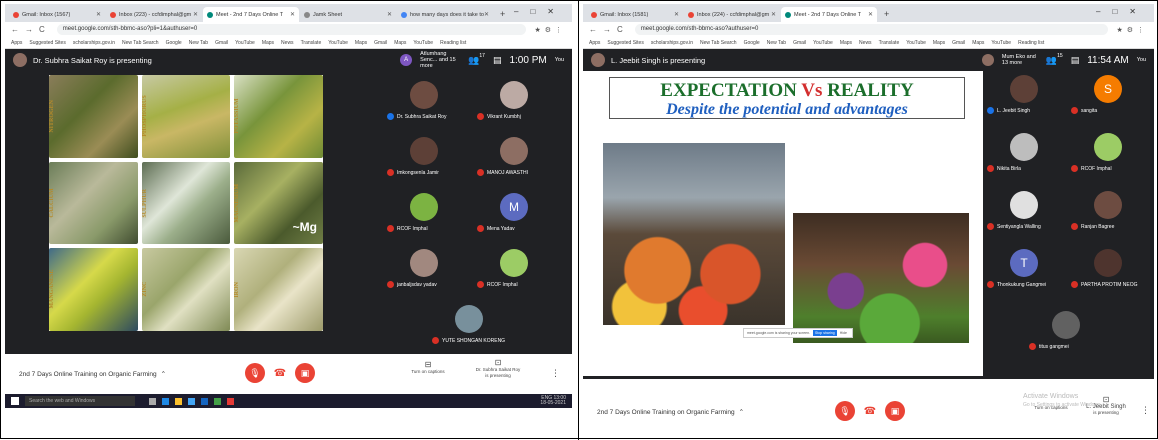  I want to click on edge-icon, so click(165, 401).